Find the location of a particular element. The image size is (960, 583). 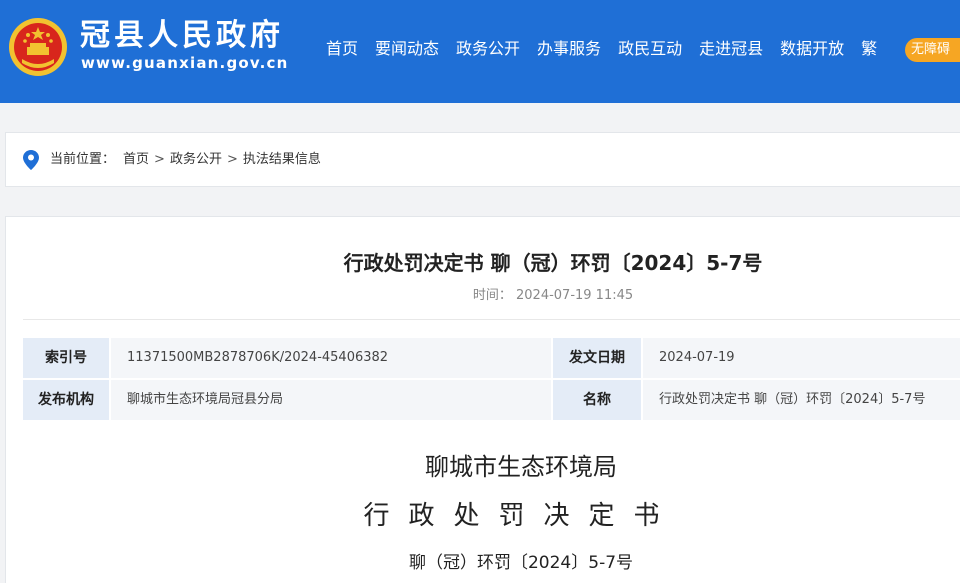

breadcrumb-public-affairs: 政务公开 is located at coordinates (196, 160).